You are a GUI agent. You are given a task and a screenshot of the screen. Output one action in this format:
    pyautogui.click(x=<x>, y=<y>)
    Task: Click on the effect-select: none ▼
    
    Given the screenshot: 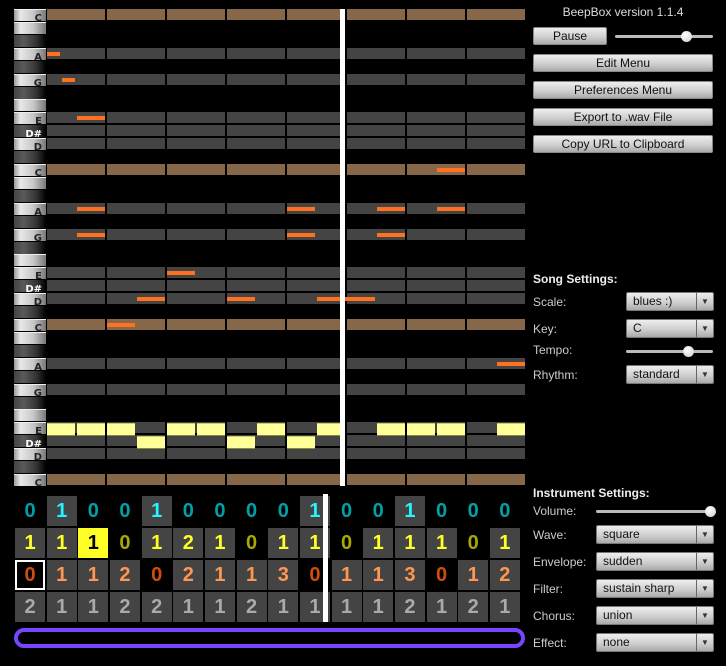 What is the action you would take?
    pyautogui.click(x=655, y=642)
    